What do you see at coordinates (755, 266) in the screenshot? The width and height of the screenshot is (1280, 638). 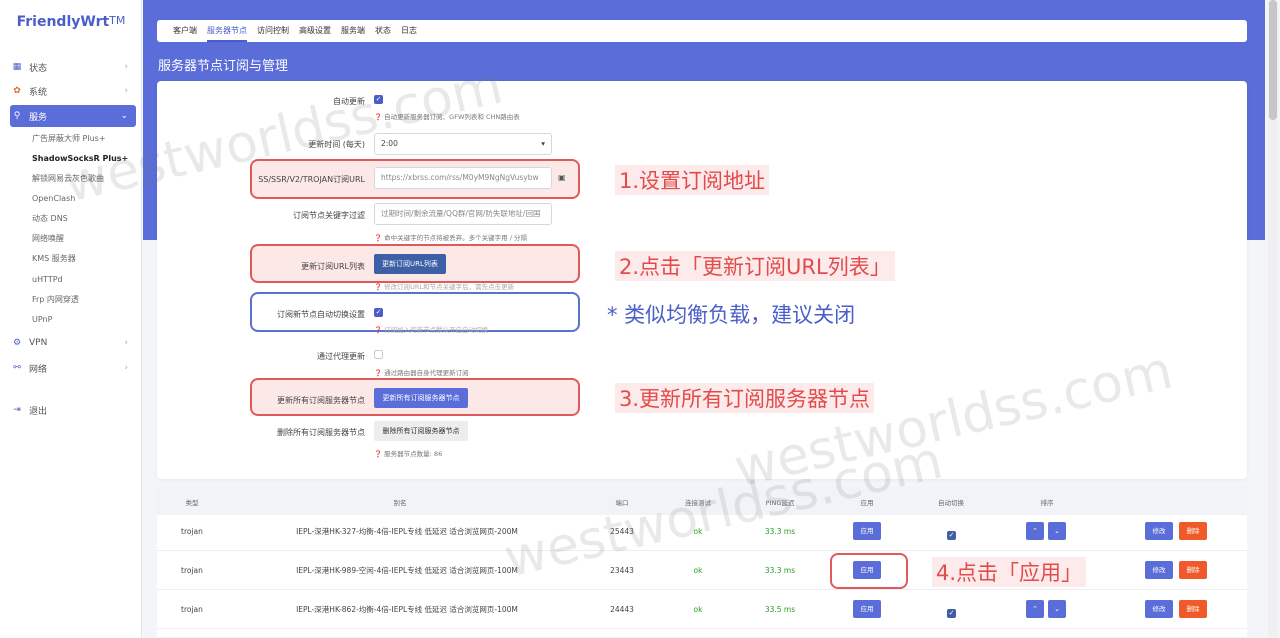 I see `annotation-step2: 2.点击「更新订阅URL列表」` at bounding box center [755, 266].